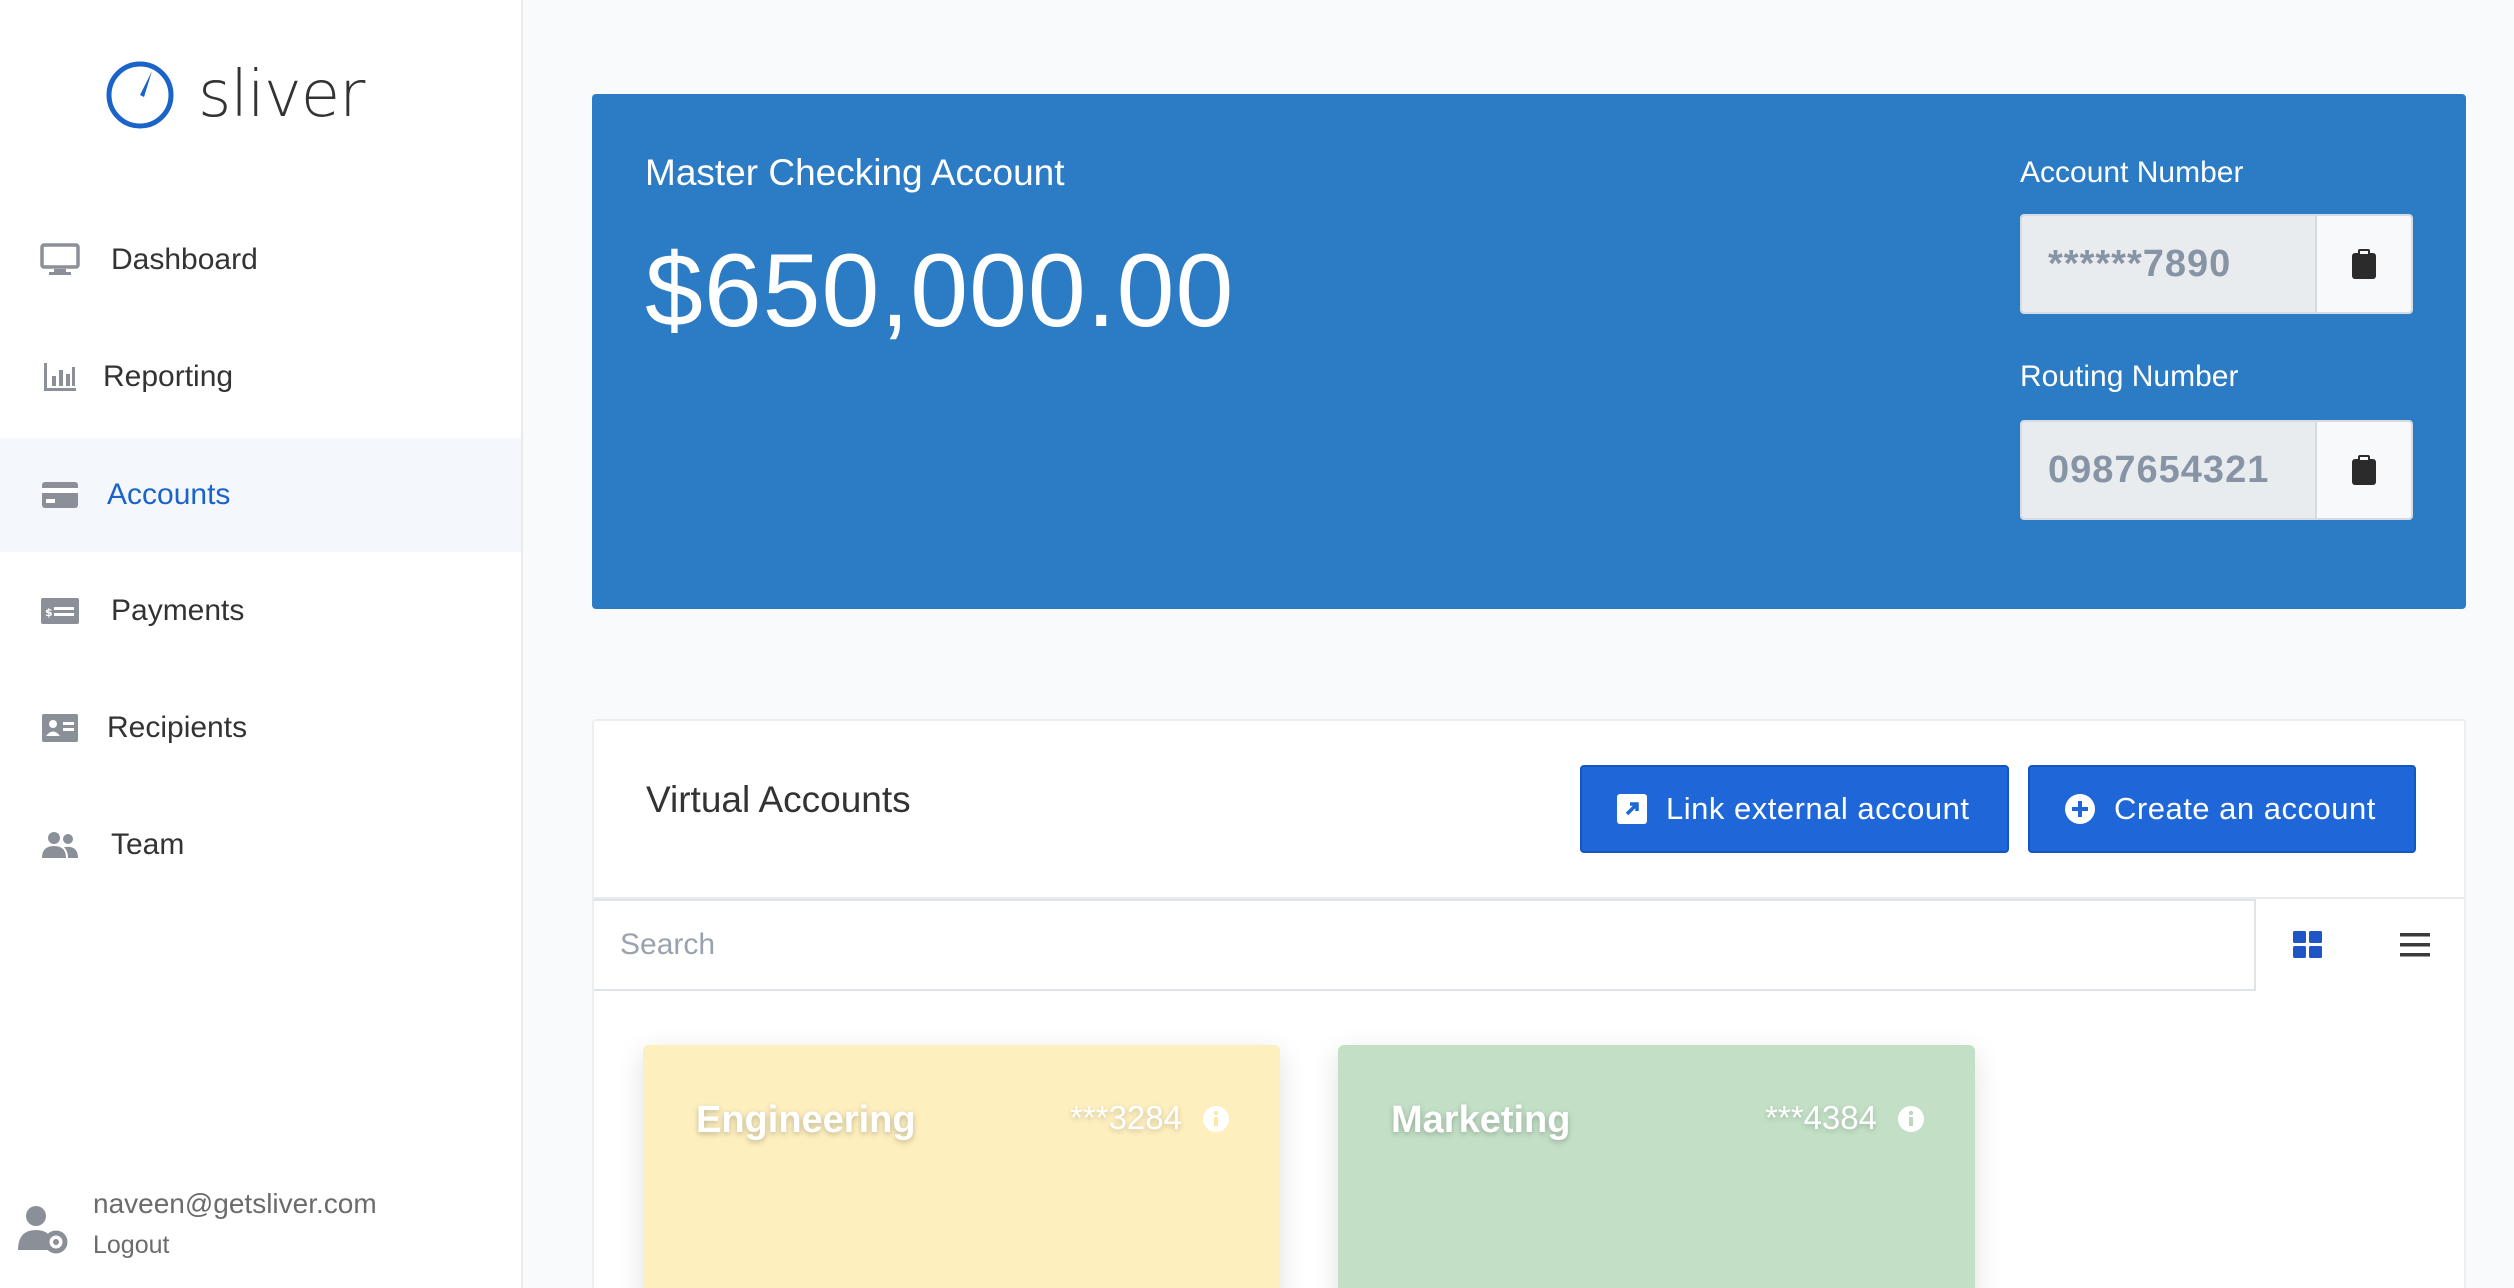  I want to click on sidebar-item-dashboard: Dashboard, so click(260, 260).